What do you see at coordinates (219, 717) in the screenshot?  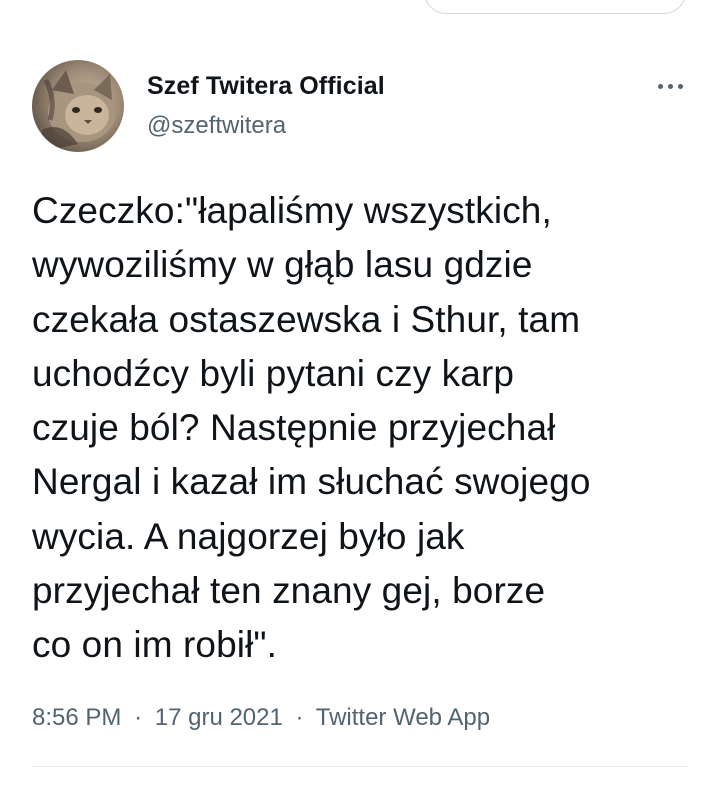 I see `tweet-date: 17 gru 2021` at bounding box center [219, 717].